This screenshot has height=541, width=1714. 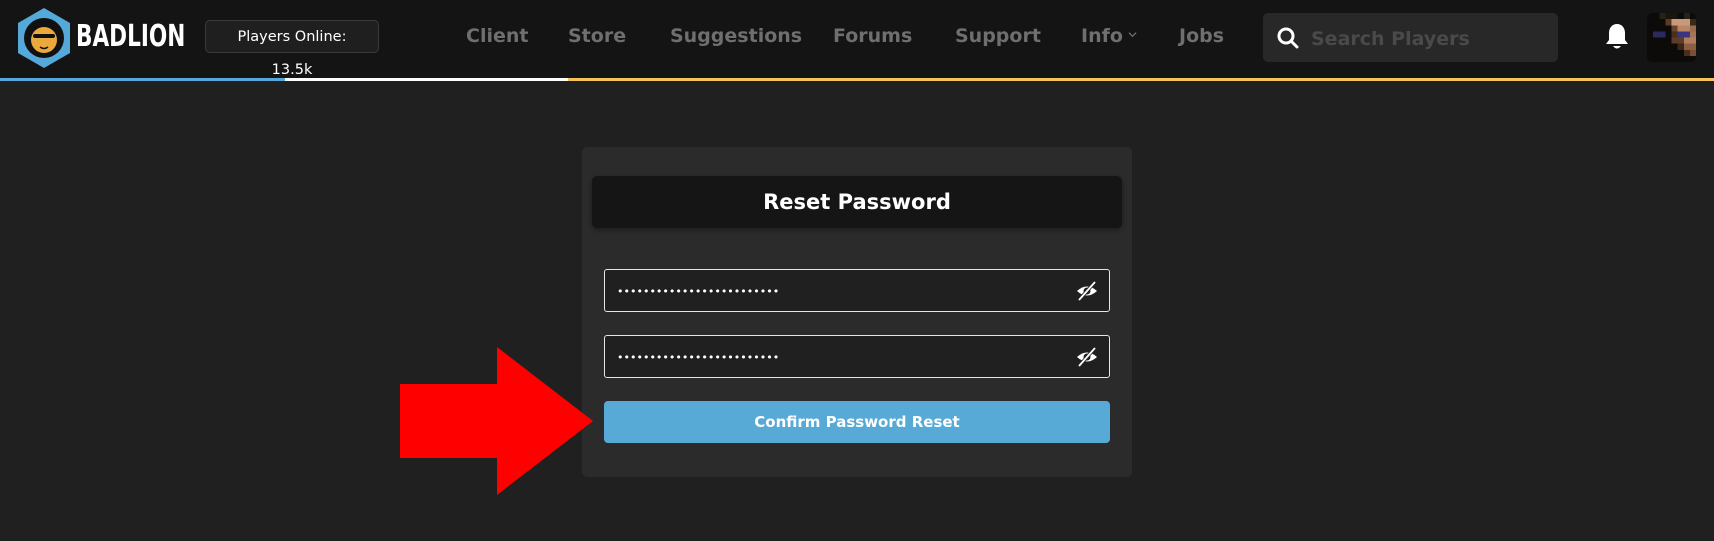 What do you see at coordinates (1141, 79) in the screenshot?
I see `accent-stripe-yellow` at bounding box center [1141, 79].